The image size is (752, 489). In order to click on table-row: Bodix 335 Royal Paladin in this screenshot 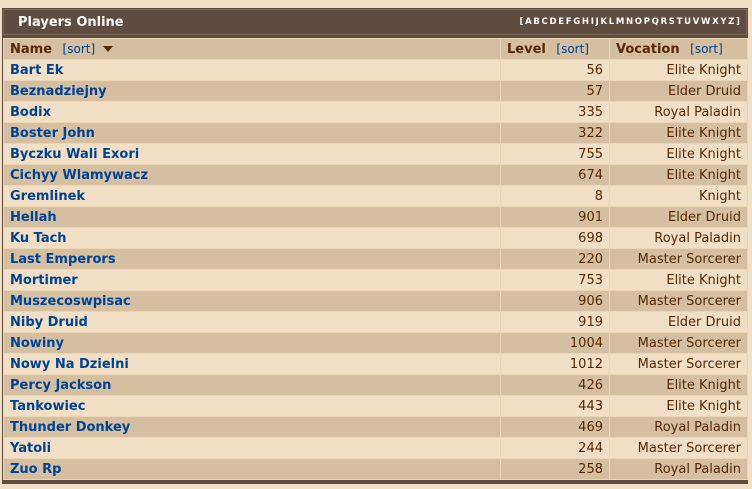, I will do `click(375, 112)`.